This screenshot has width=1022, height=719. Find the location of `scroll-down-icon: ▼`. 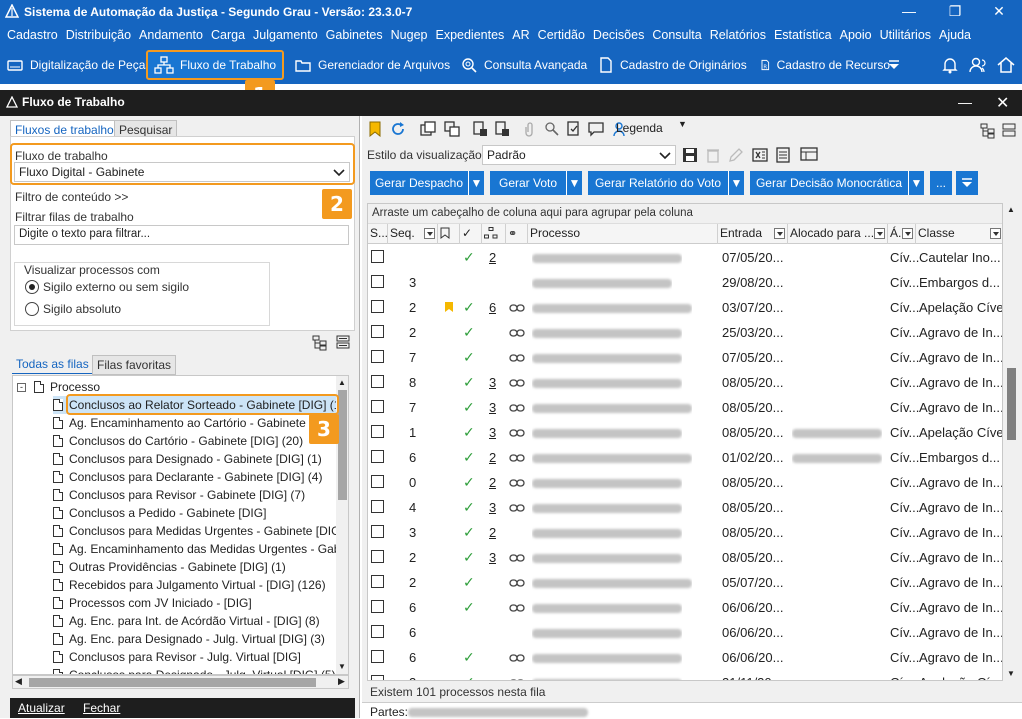

scroll-down-icon: ▼ is located at coordinates (1011, 673).